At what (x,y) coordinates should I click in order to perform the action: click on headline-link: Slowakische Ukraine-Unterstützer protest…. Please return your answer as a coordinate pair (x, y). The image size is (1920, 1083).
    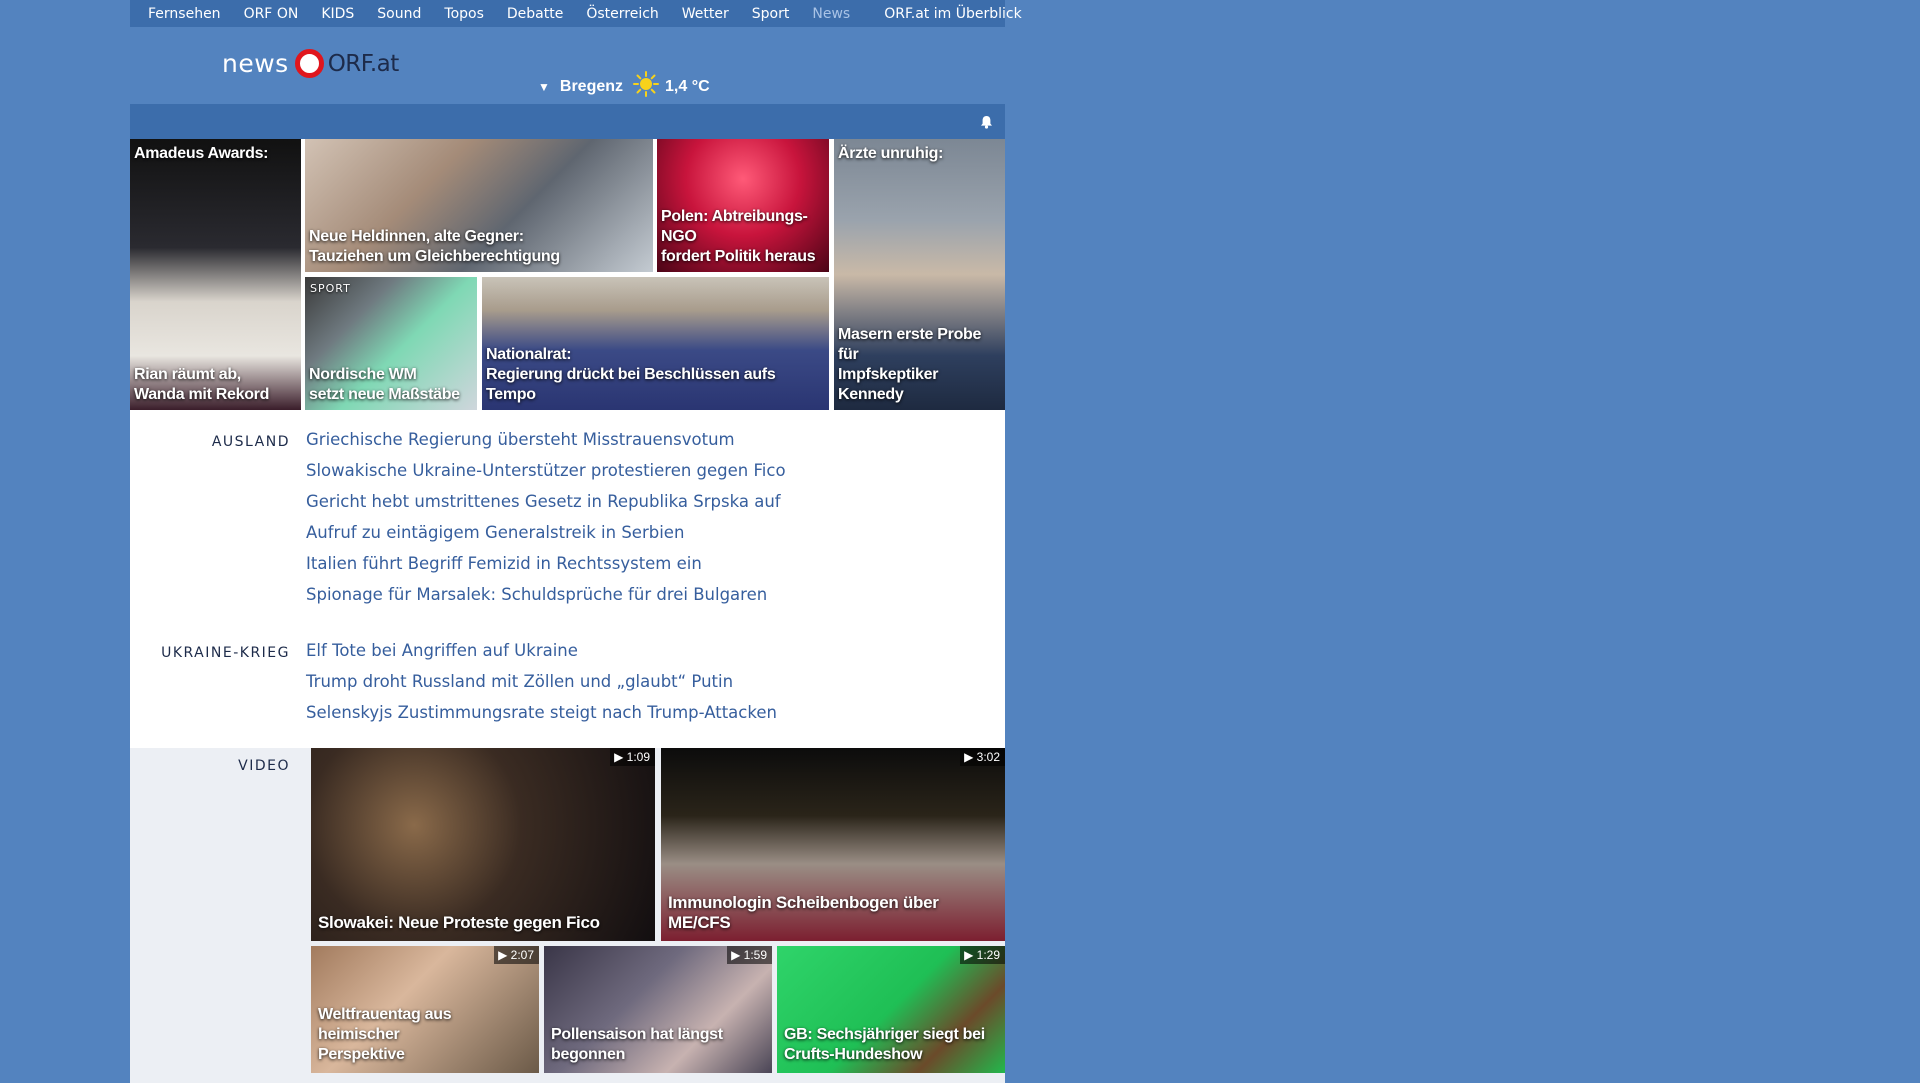
    Looking at the image, I should click on (546, 470).